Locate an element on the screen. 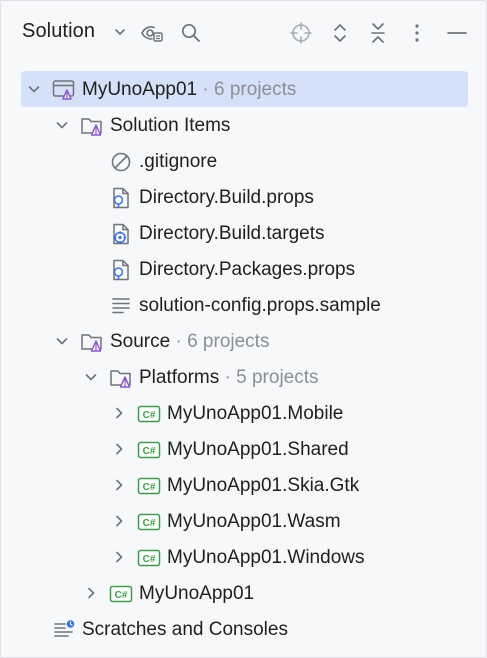 Image resolution: width=487 pixels, height=658 pixels. tree-label-directory-build-props: Directory.Build.props is located at coordinates (226, 197).